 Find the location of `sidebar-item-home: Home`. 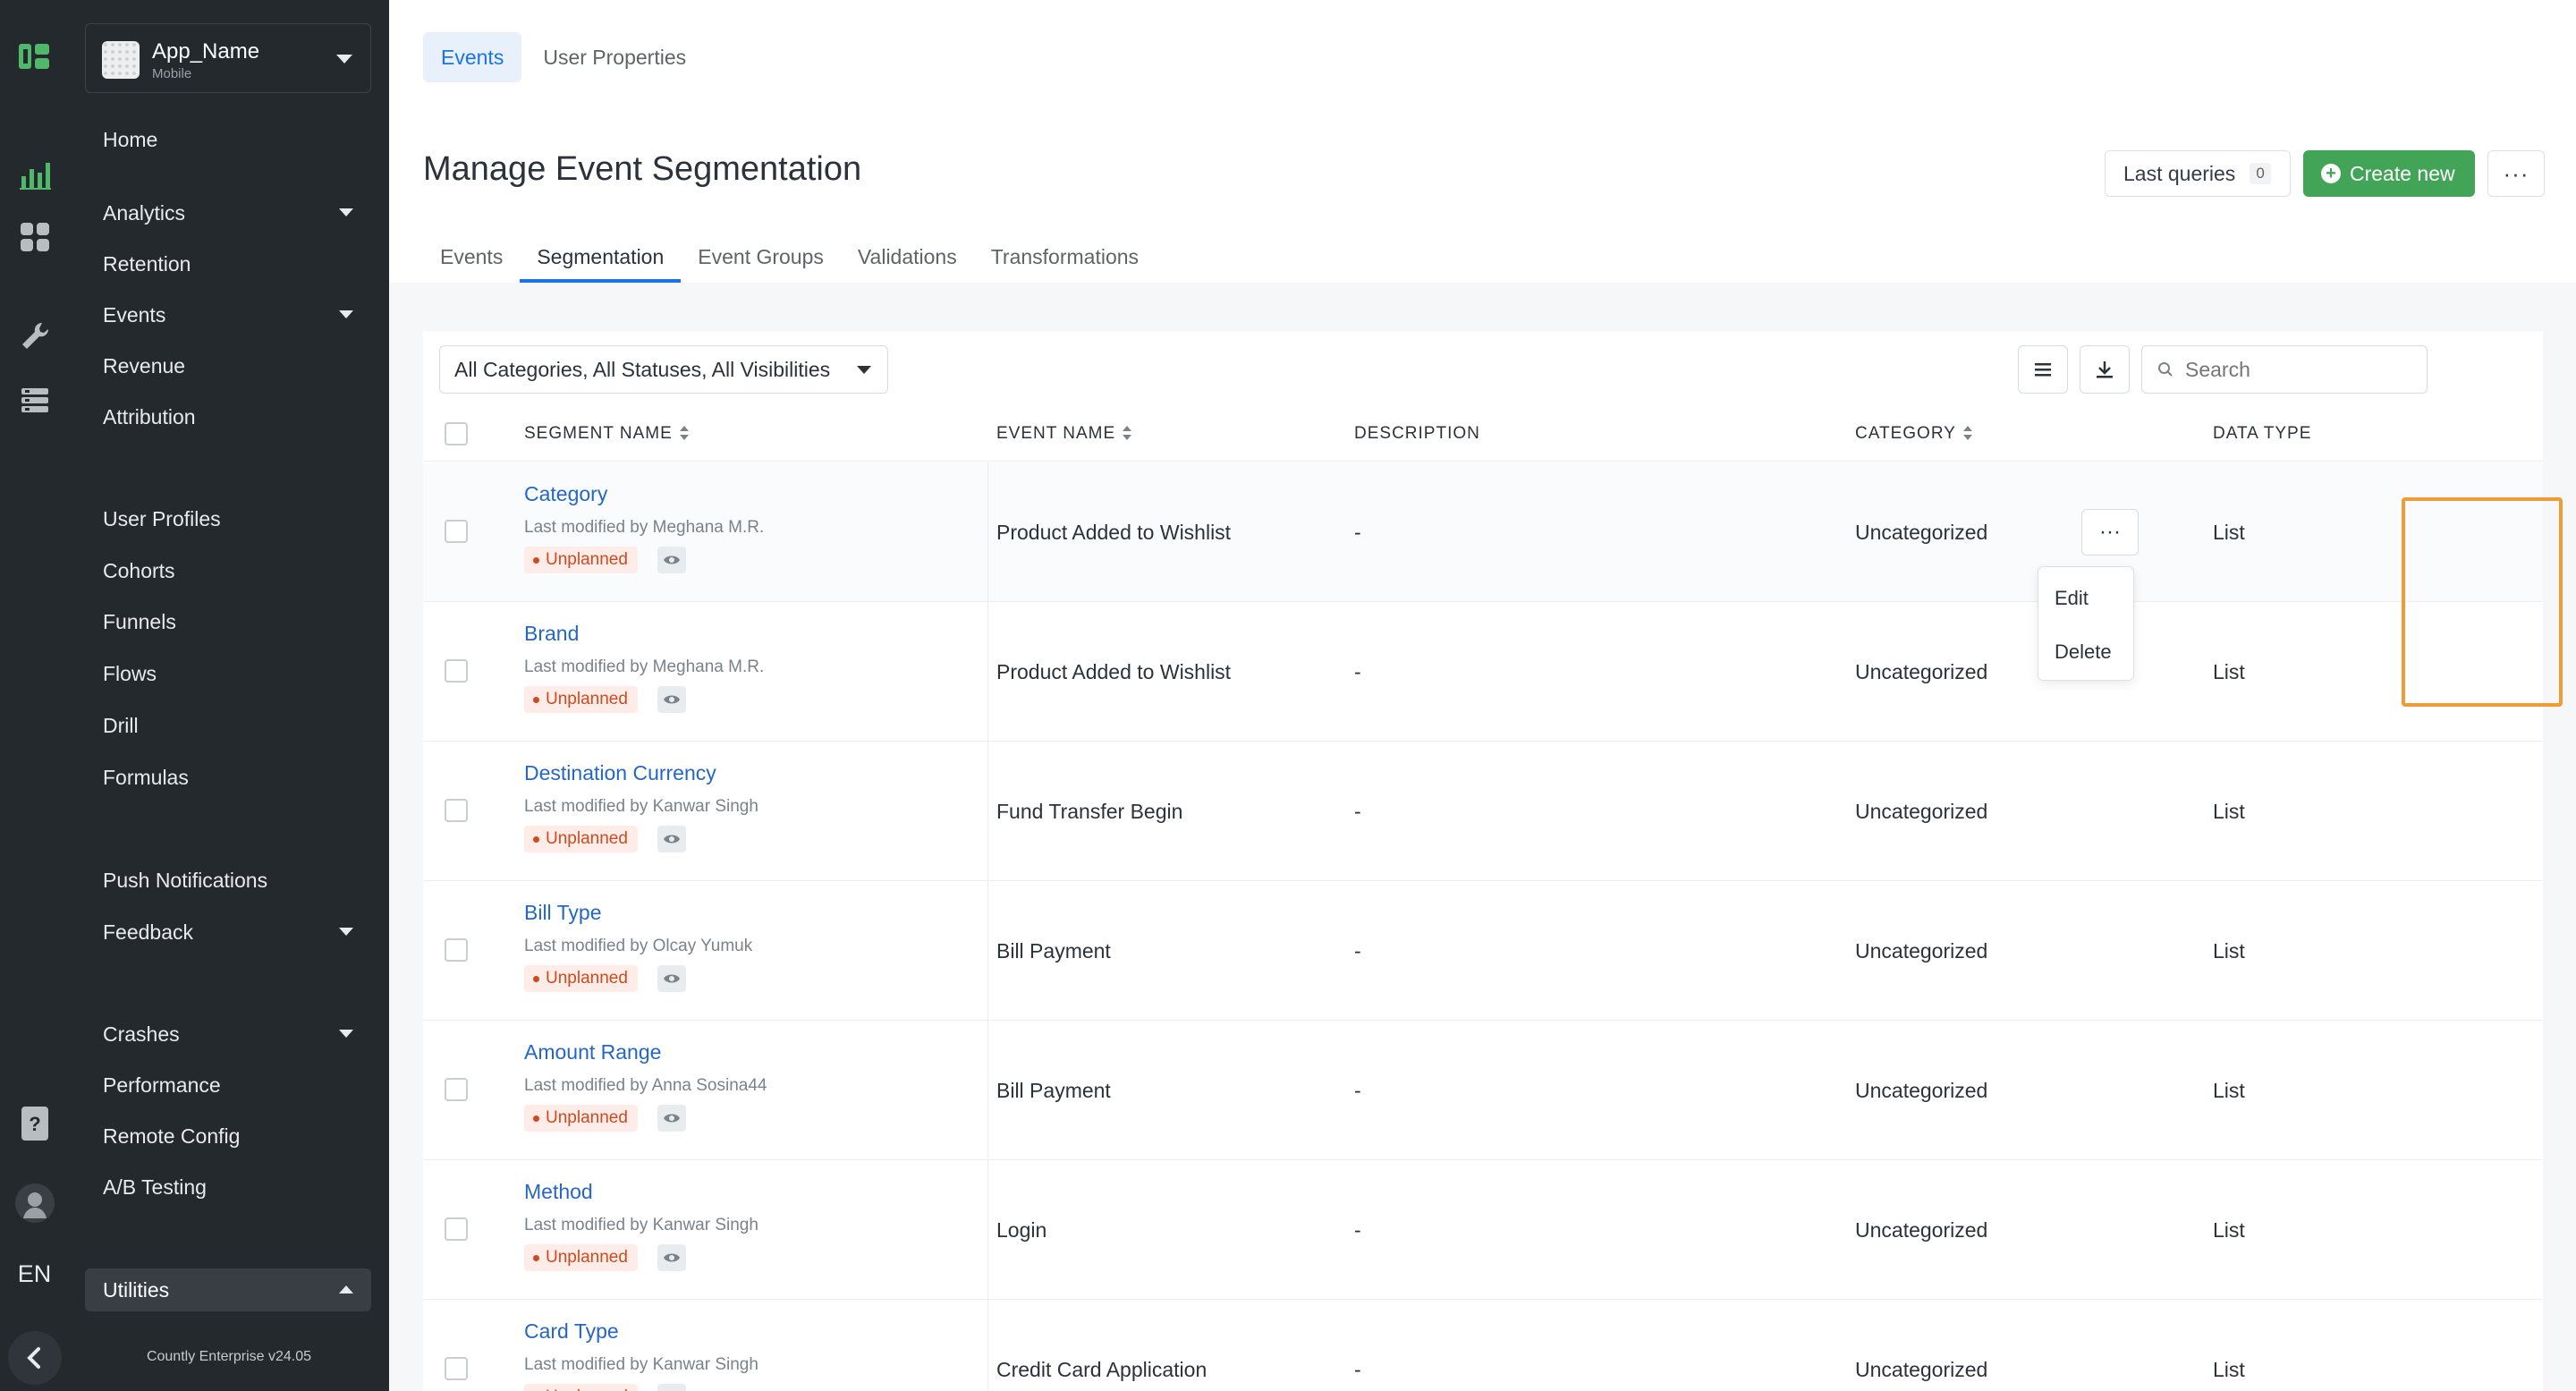

sidebar-item-home: Home is located at coordinates (228, 139).